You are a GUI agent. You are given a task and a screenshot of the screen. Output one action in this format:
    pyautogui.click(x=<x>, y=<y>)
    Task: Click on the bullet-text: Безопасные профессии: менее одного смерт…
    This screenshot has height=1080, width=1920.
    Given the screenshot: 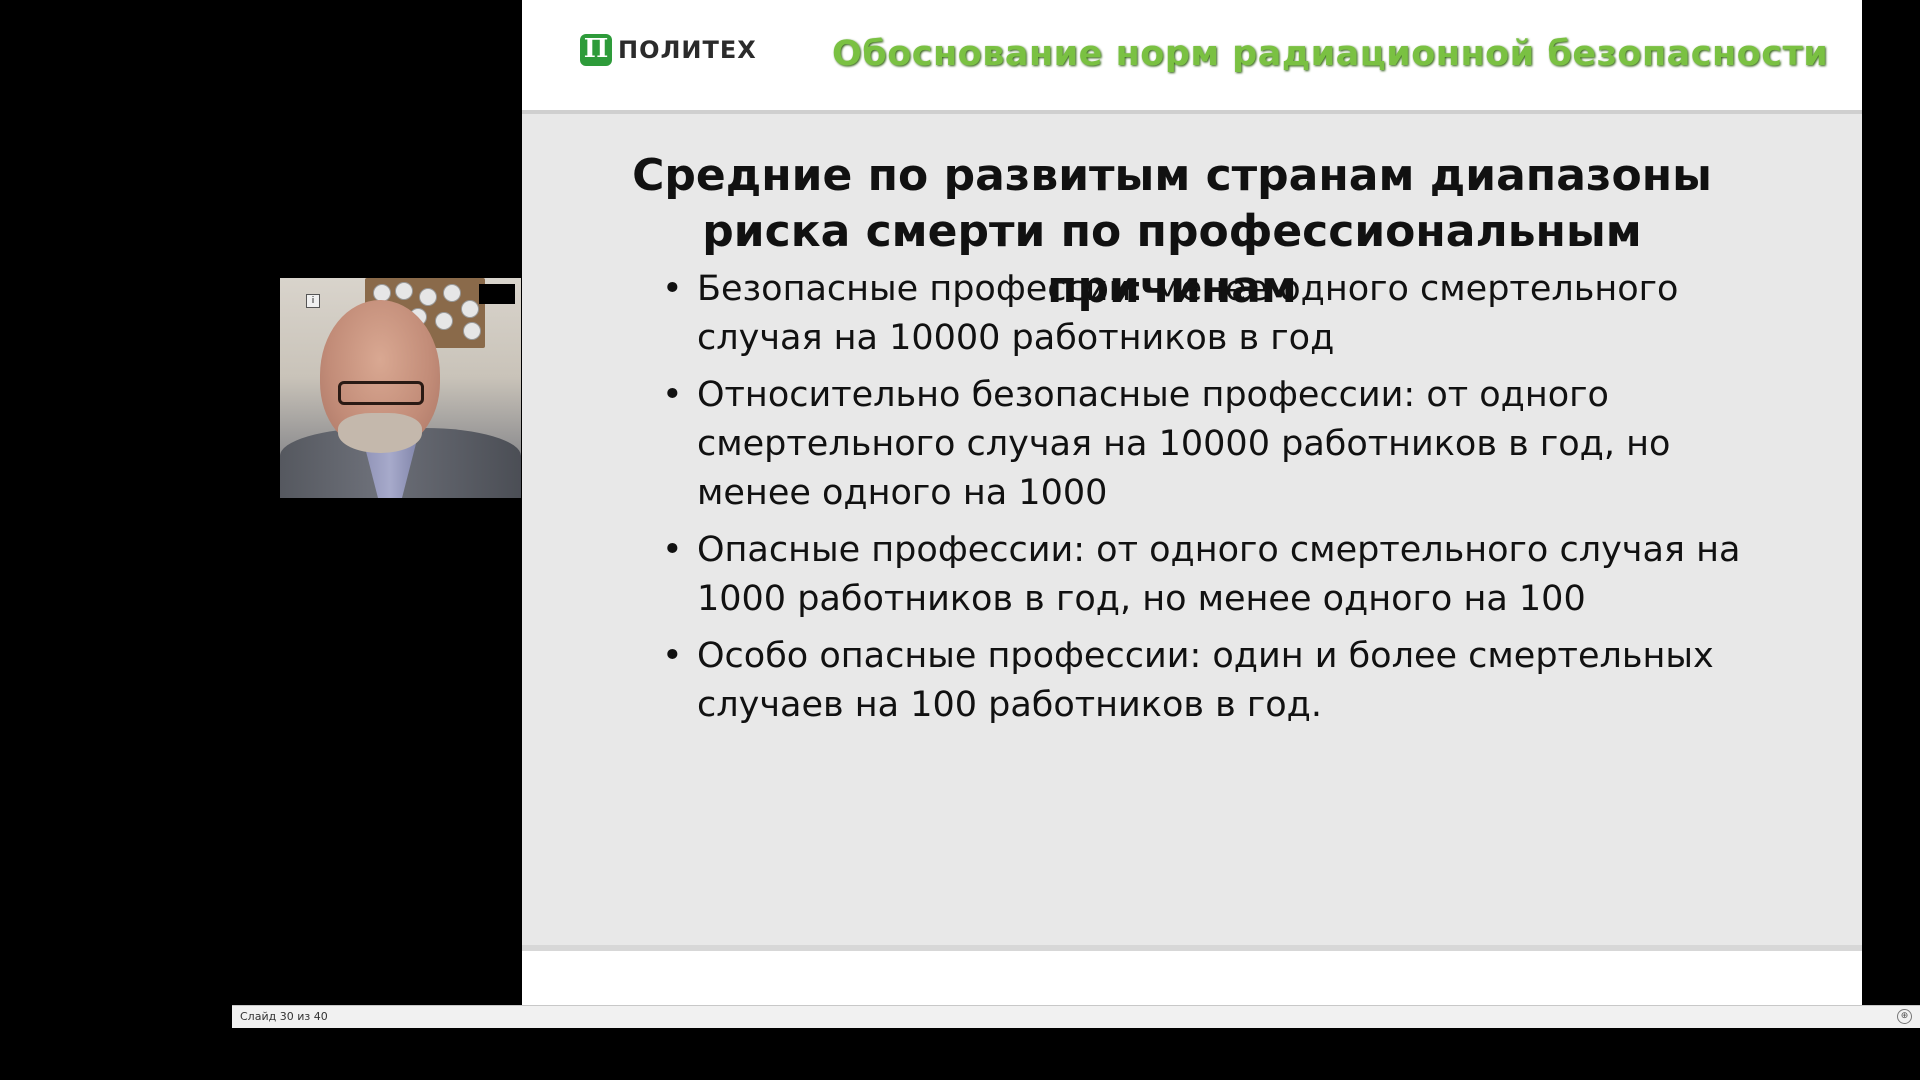 What is the action you would take?
    pyautogui.click(x=1188, y=313)
    